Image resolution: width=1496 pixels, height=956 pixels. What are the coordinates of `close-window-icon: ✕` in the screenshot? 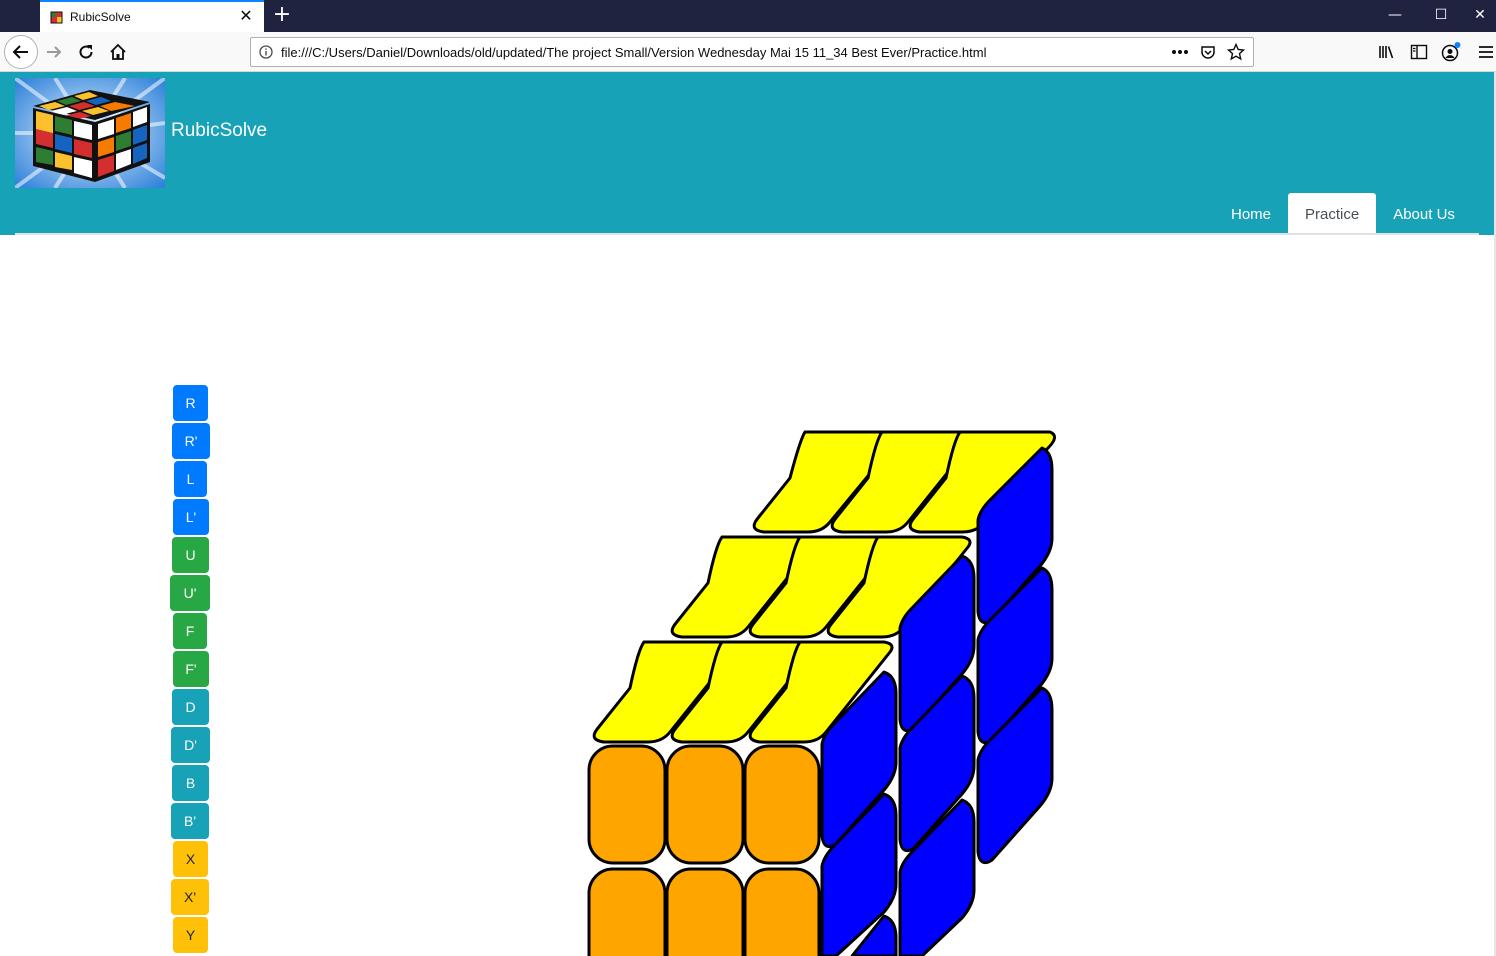 It's located at (1480, 16).